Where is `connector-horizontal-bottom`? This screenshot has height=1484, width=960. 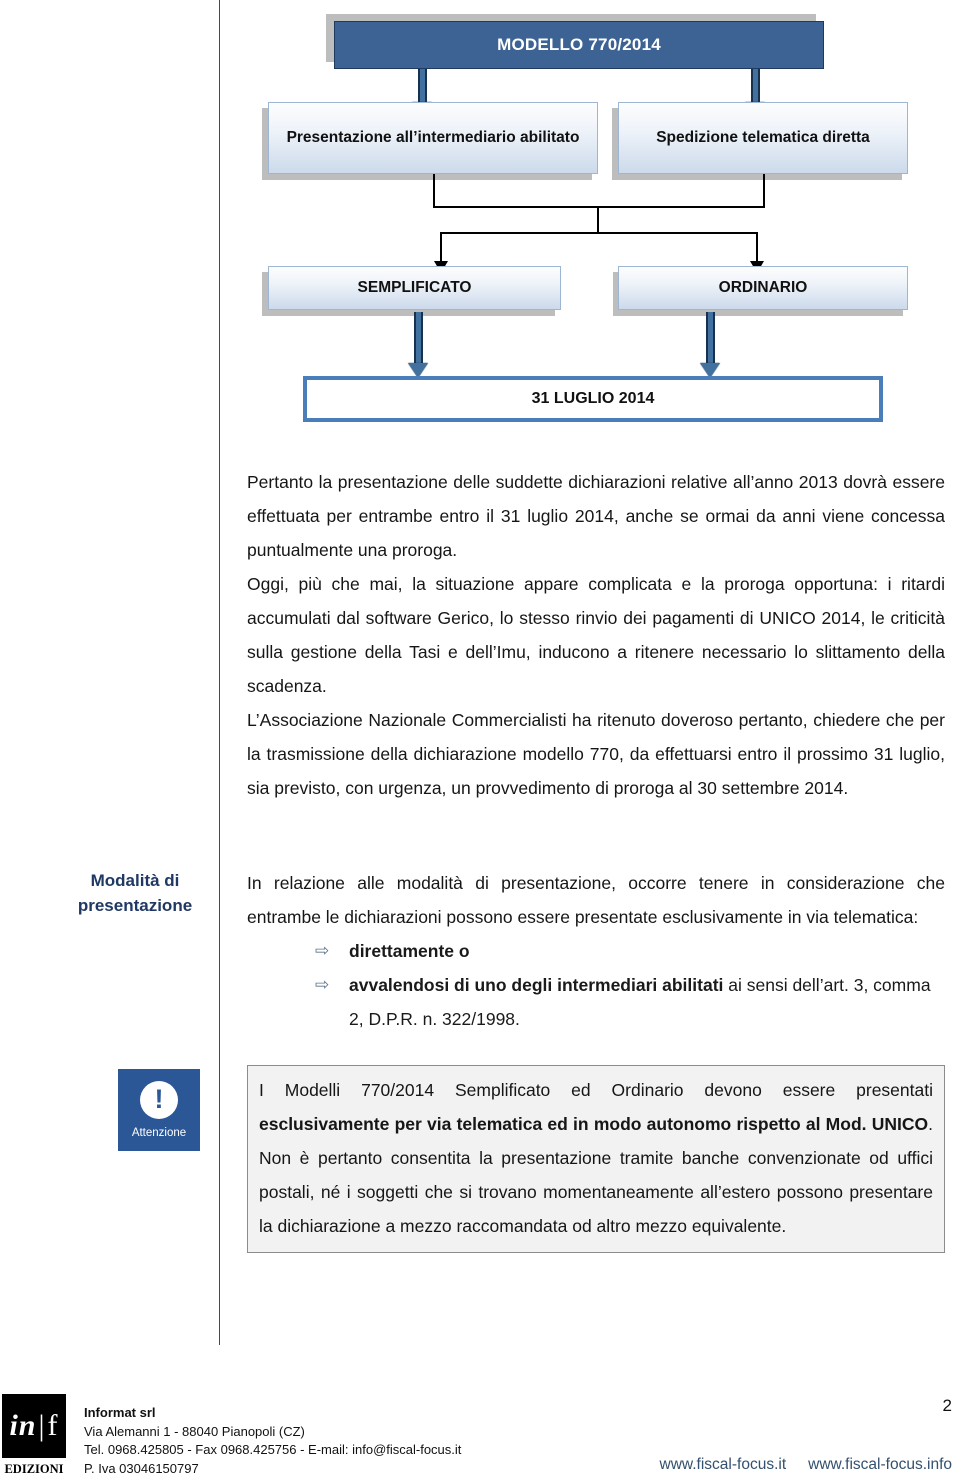
connector-horizontal-bottom is located at coordinates (599, 233).